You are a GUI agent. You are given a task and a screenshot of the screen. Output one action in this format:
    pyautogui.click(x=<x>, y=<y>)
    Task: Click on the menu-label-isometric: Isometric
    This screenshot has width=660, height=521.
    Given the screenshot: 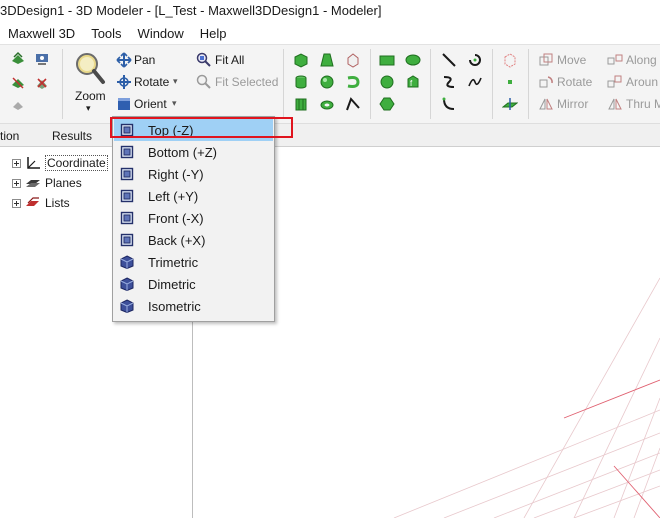 What is the action you would take?
    pyautogui.click(x=174, y=306)
    